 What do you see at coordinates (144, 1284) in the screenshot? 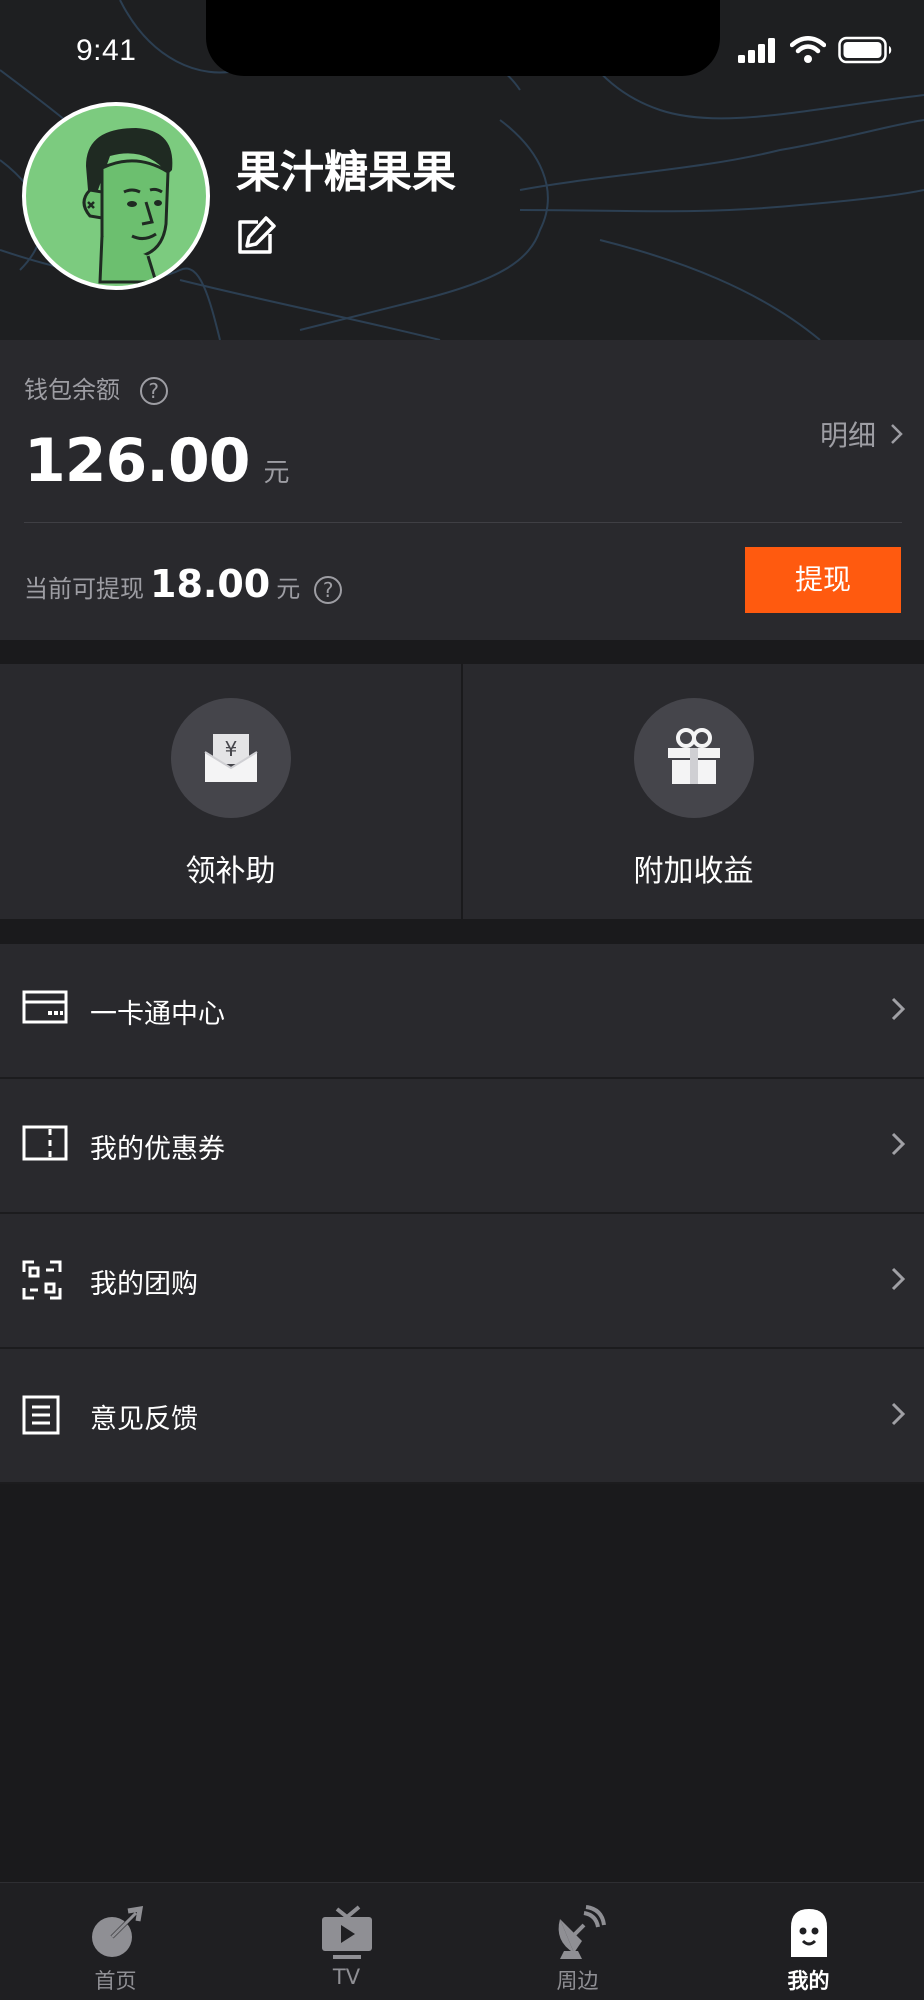
I see `menu-item-label: 我的团购` at bounding box center [144, 1284].